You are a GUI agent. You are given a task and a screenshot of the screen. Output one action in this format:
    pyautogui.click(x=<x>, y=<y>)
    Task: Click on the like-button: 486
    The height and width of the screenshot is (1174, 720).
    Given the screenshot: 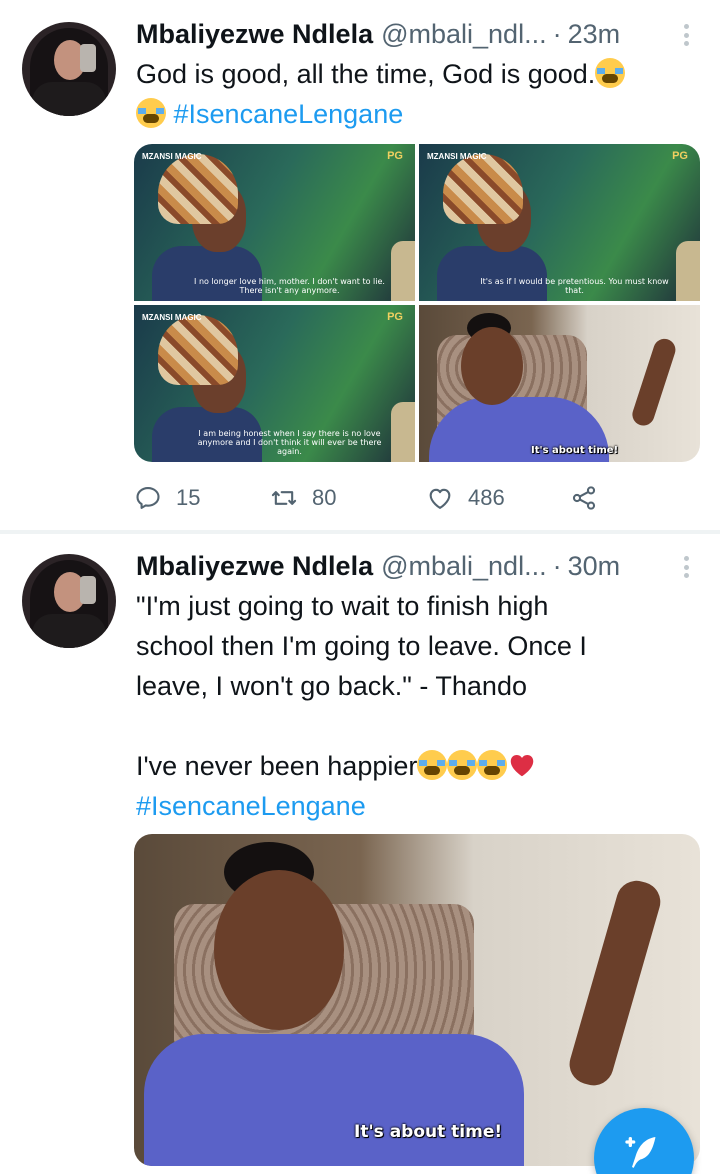 What is the action you would take?
    pyautogui.click(x=465, y=498)
    